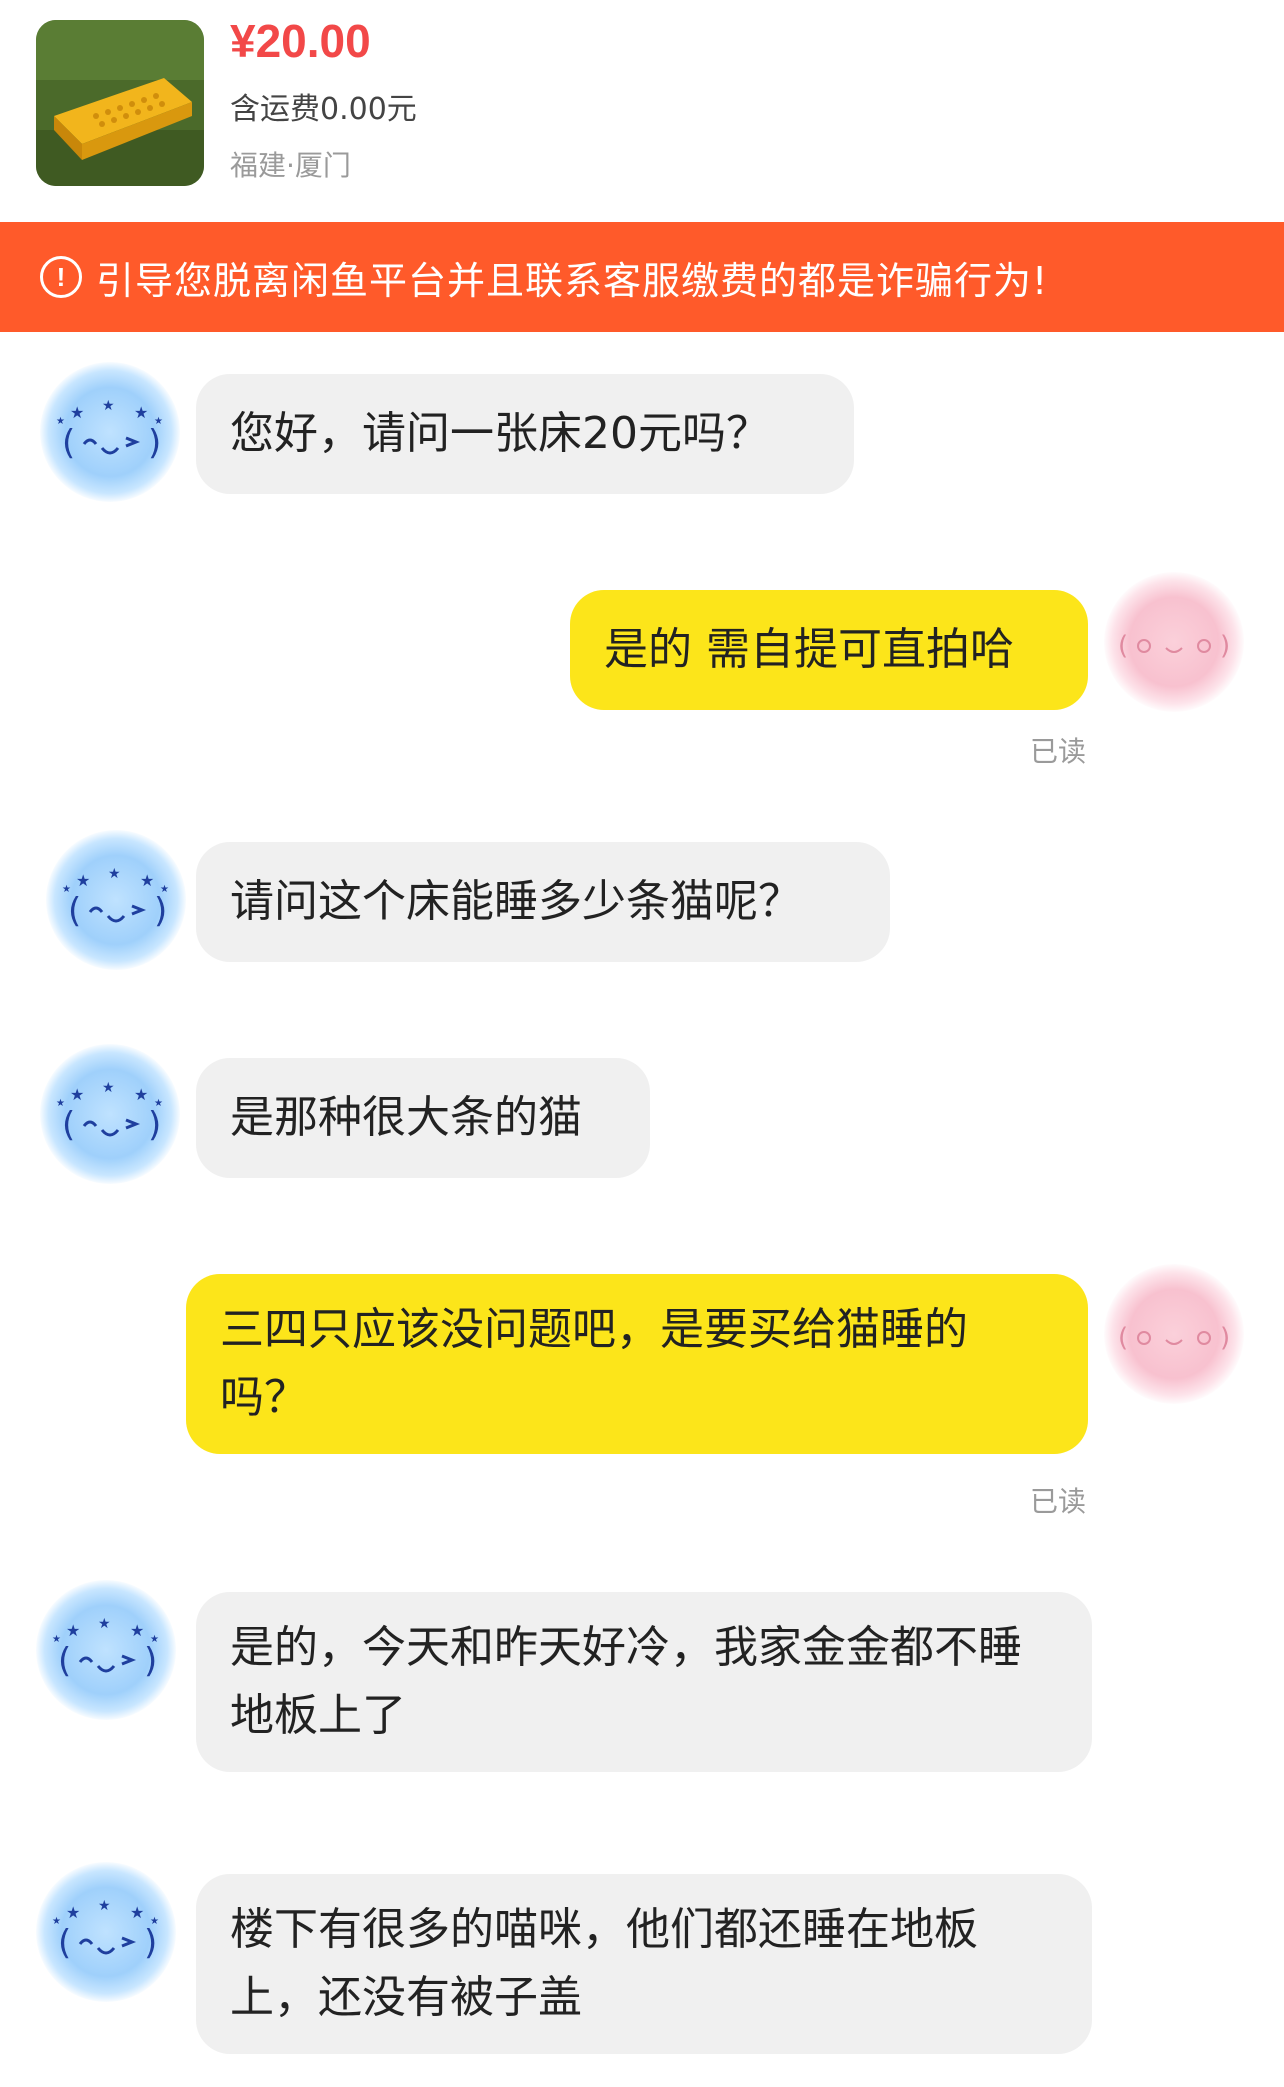 This screenshot has height=2087, width=1284. Describe the element at coordinates (120, 103) in the screenshot. I see `product-thumbnail` at that location.